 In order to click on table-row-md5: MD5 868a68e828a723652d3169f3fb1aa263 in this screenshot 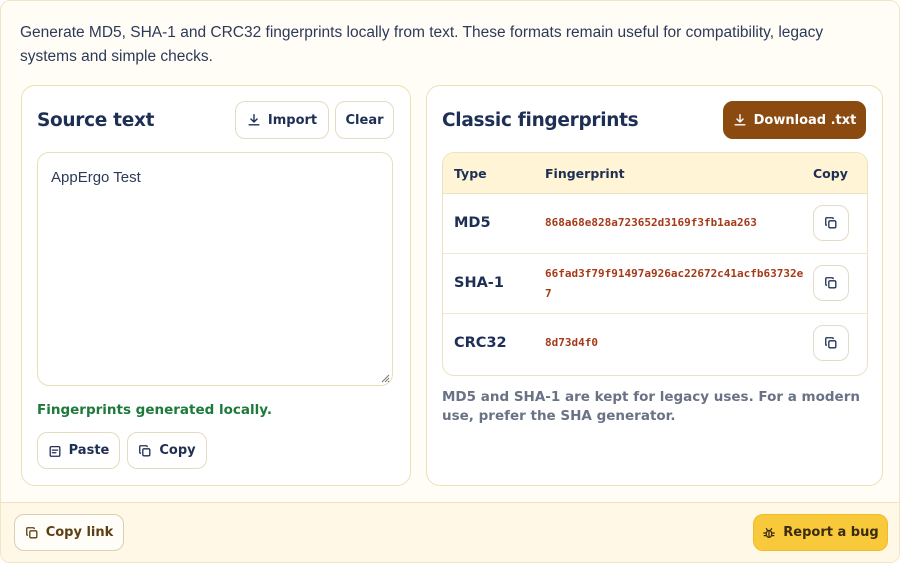, I will do `click(655, 224)`.